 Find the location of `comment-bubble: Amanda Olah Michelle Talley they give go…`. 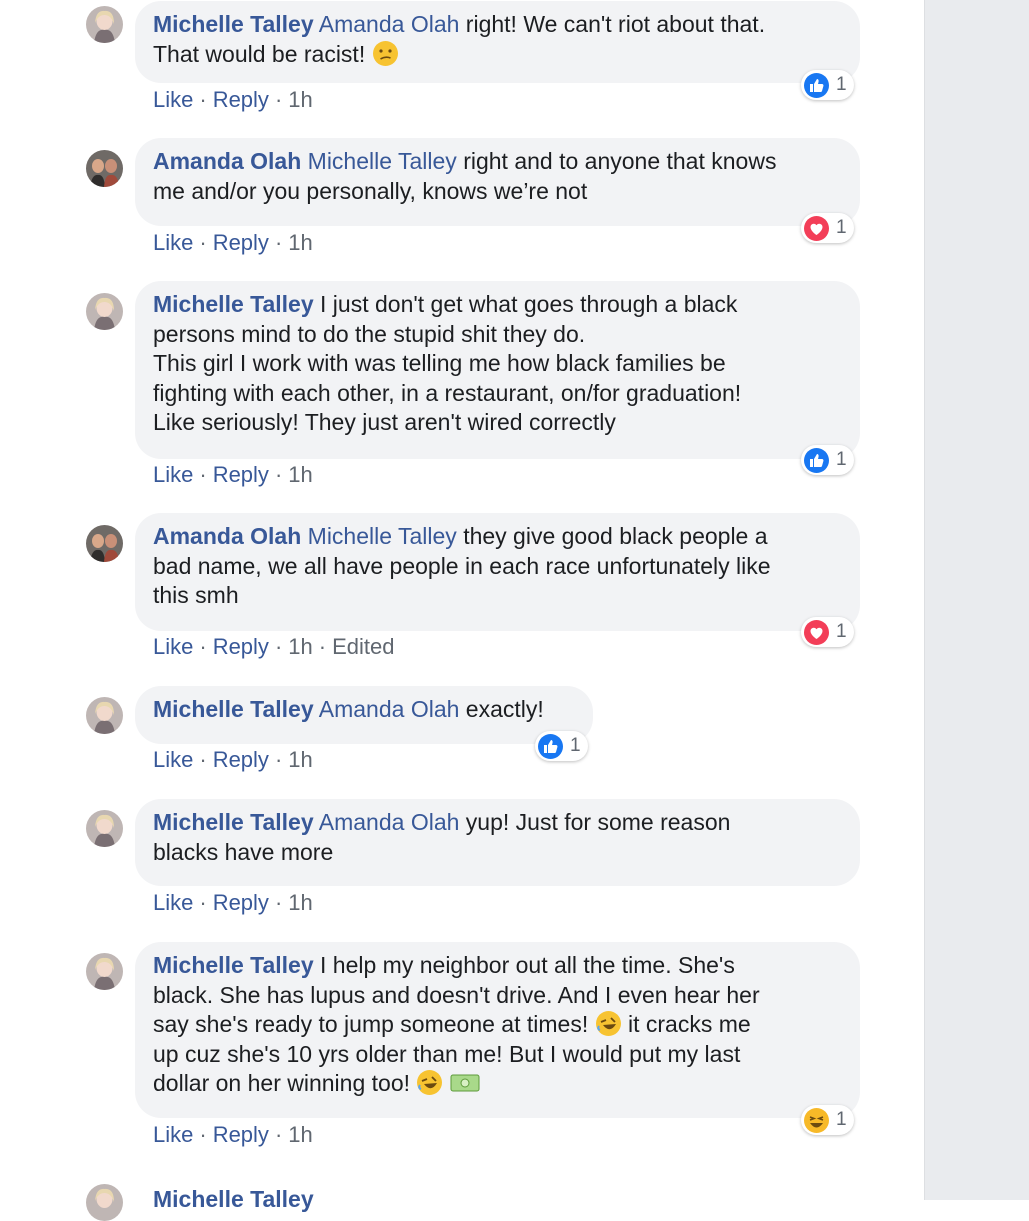

comment-bubble: Amanda Olah Michelle Talley they give go… is located at coordinates (497, 572).